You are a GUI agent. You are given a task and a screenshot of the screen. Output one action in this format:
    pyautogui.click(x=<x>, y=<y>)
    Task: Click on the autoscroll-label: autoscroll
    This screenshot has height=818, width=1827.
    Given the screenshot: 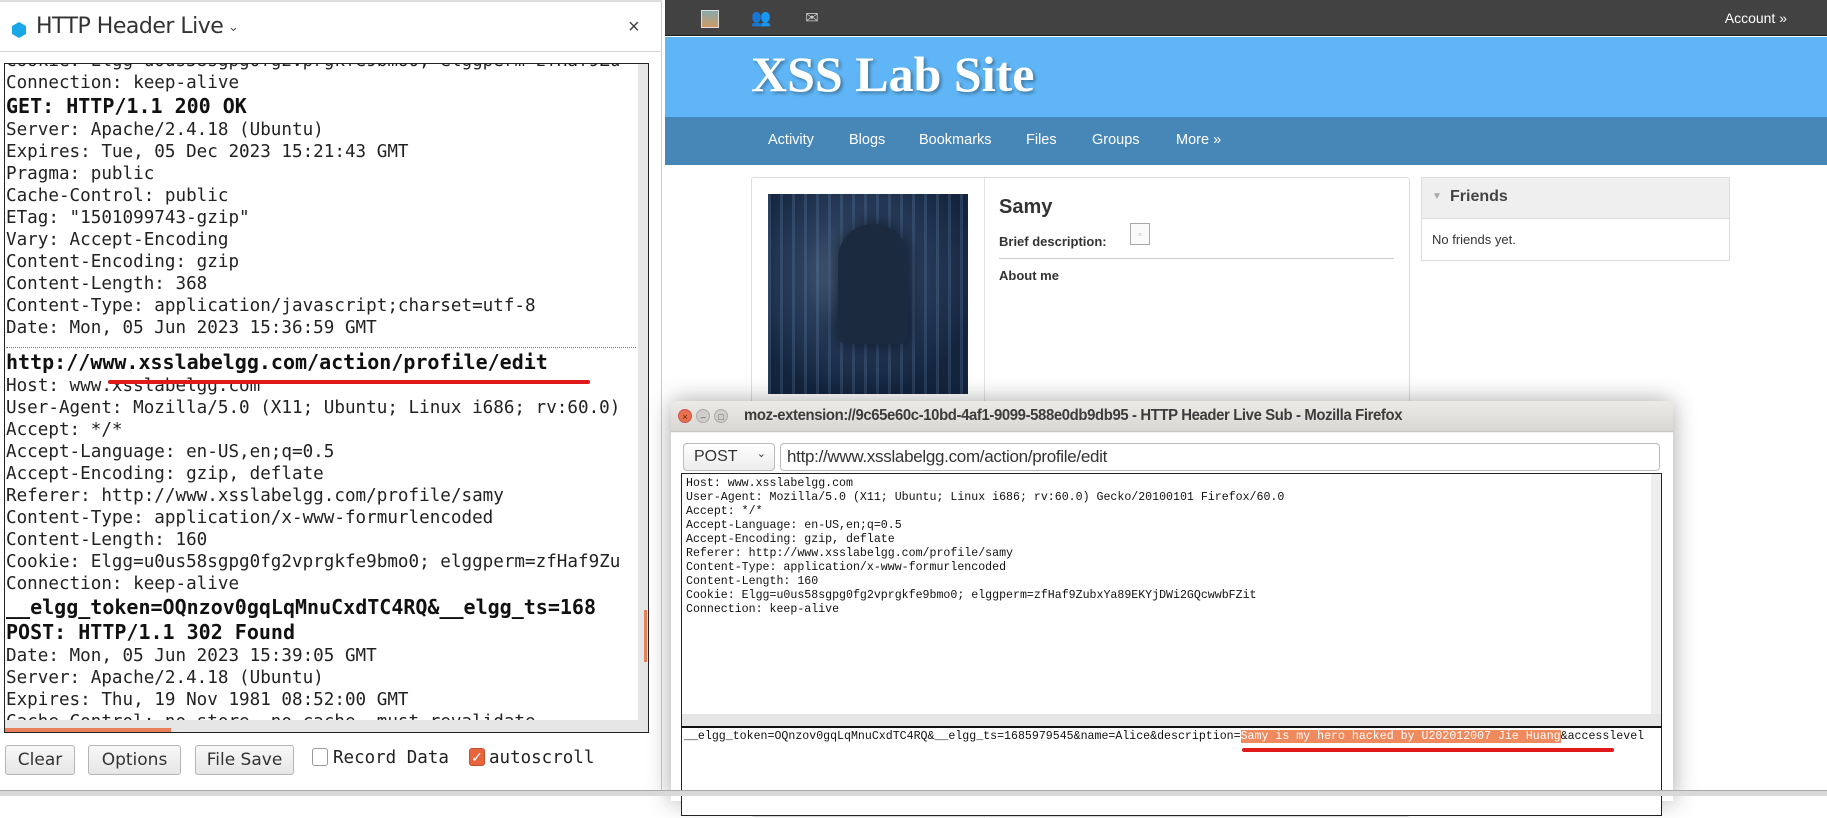 What is the action you would take?
    pyautogui.click(x=542, y=758)
    